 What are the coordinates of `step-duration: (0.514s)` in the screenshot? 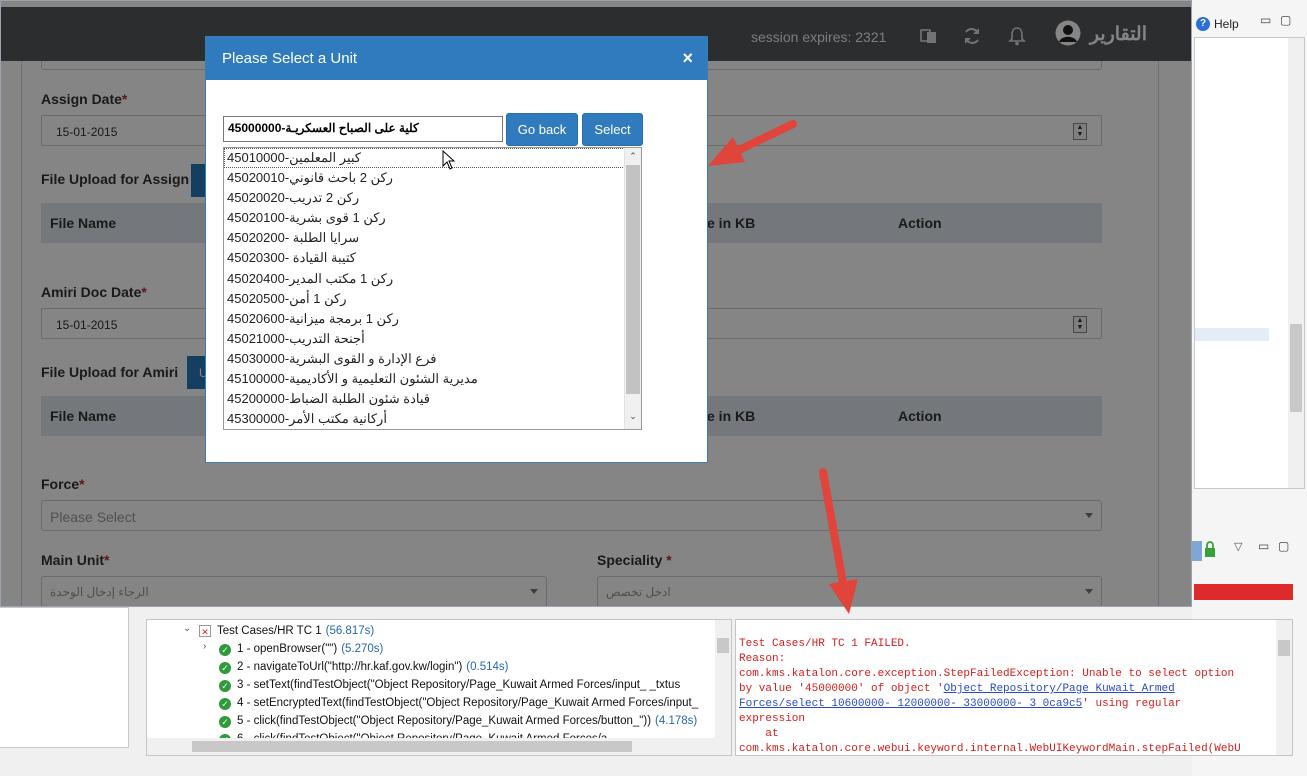 It's located at (487, 667).